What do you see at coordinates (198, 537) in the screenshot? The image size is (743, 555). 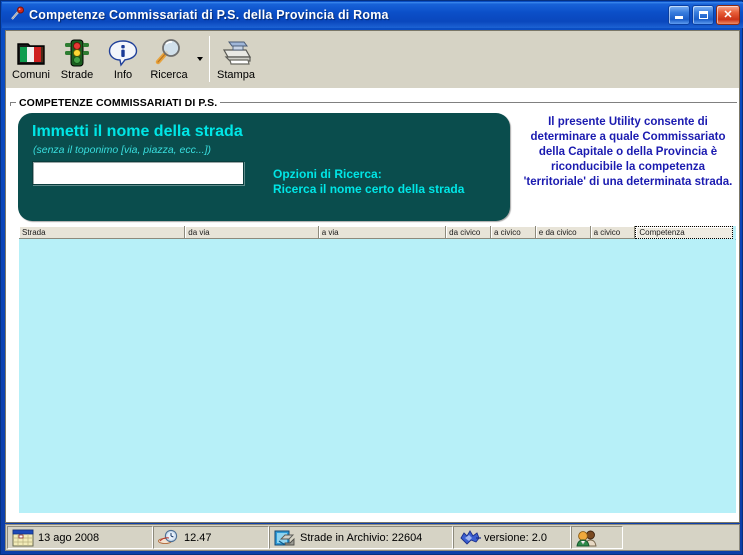 I see `status-text: 12.47` at bounding box center [198, 537].